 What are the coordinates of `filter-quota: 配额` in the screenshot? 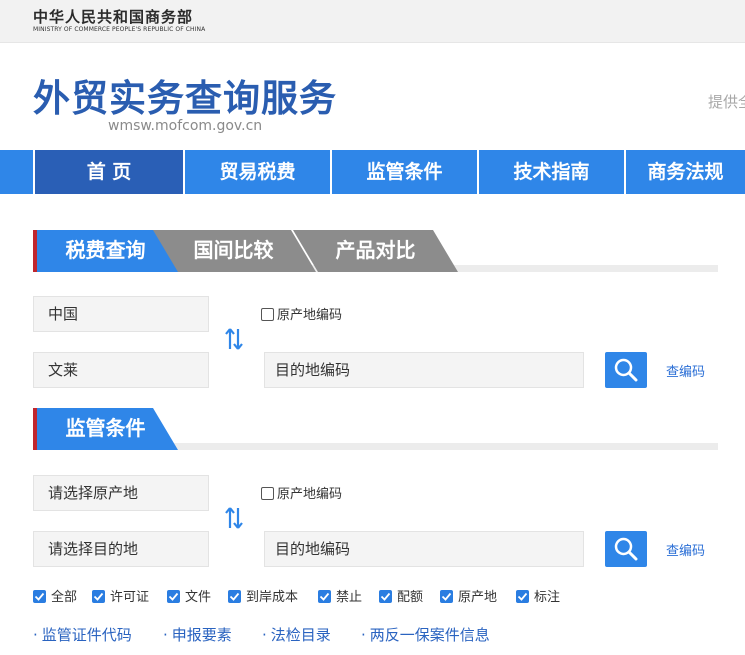 It's located at (401, 595).